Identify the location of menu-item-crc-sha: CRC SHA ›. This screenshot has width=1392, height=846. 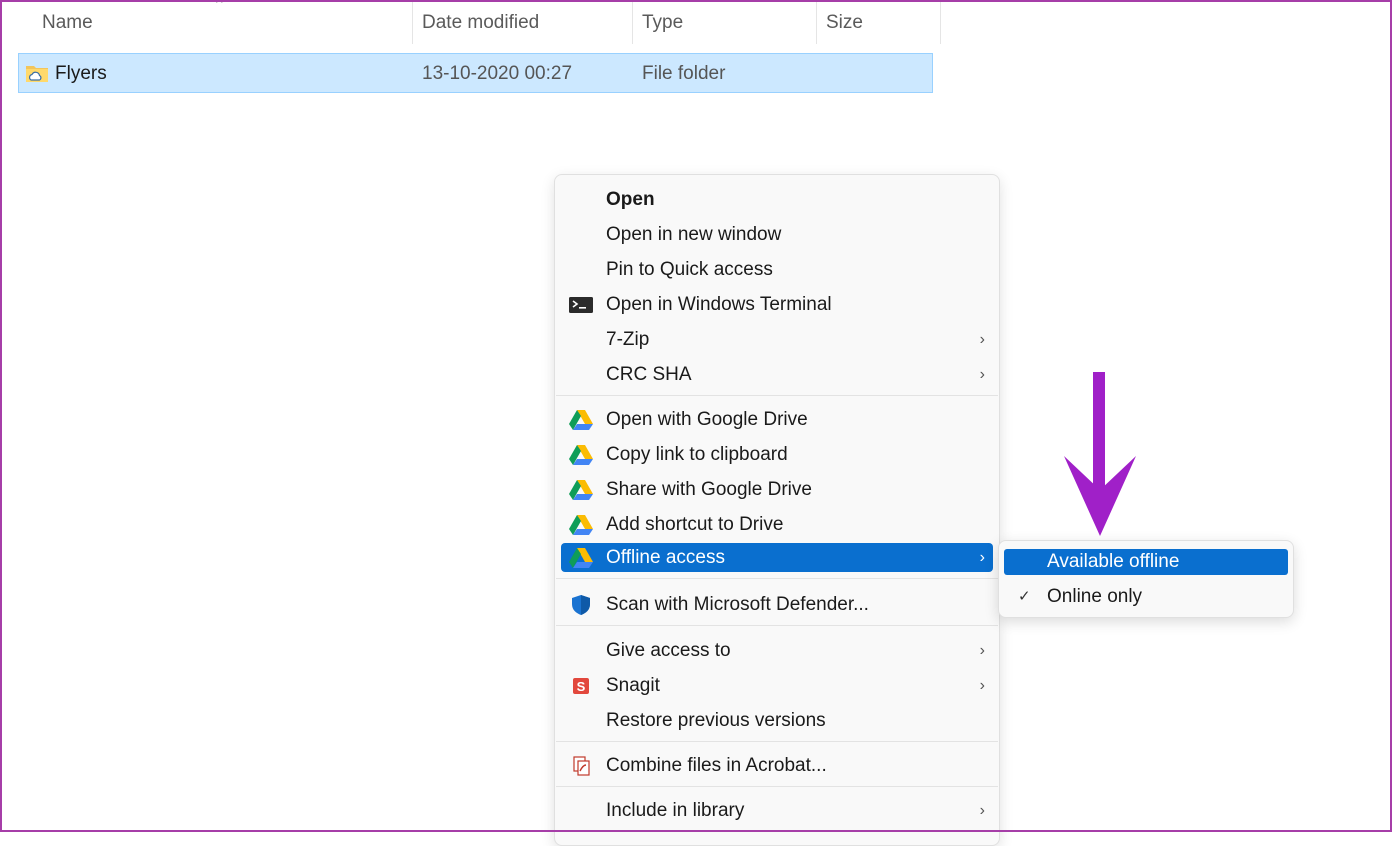
(777, 374).